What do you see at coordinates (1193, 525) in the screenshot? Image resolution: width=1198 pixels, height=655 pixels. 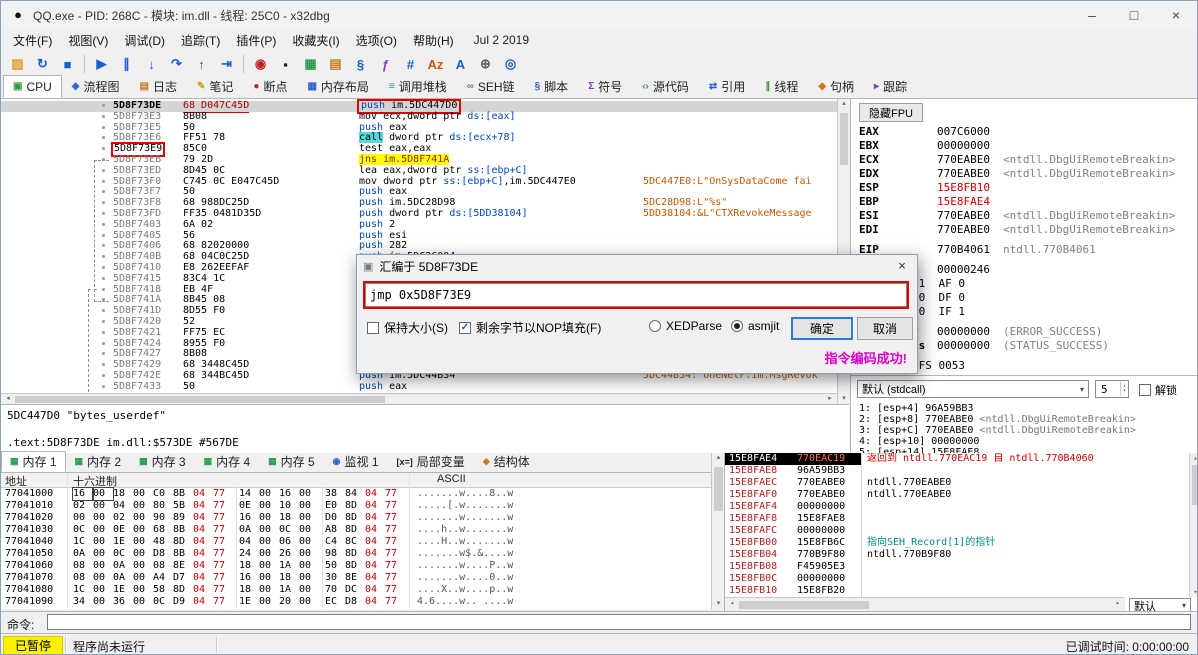 I see `stack-vscrollbar: ▴ ▾` at bounding box center [1193, 525].